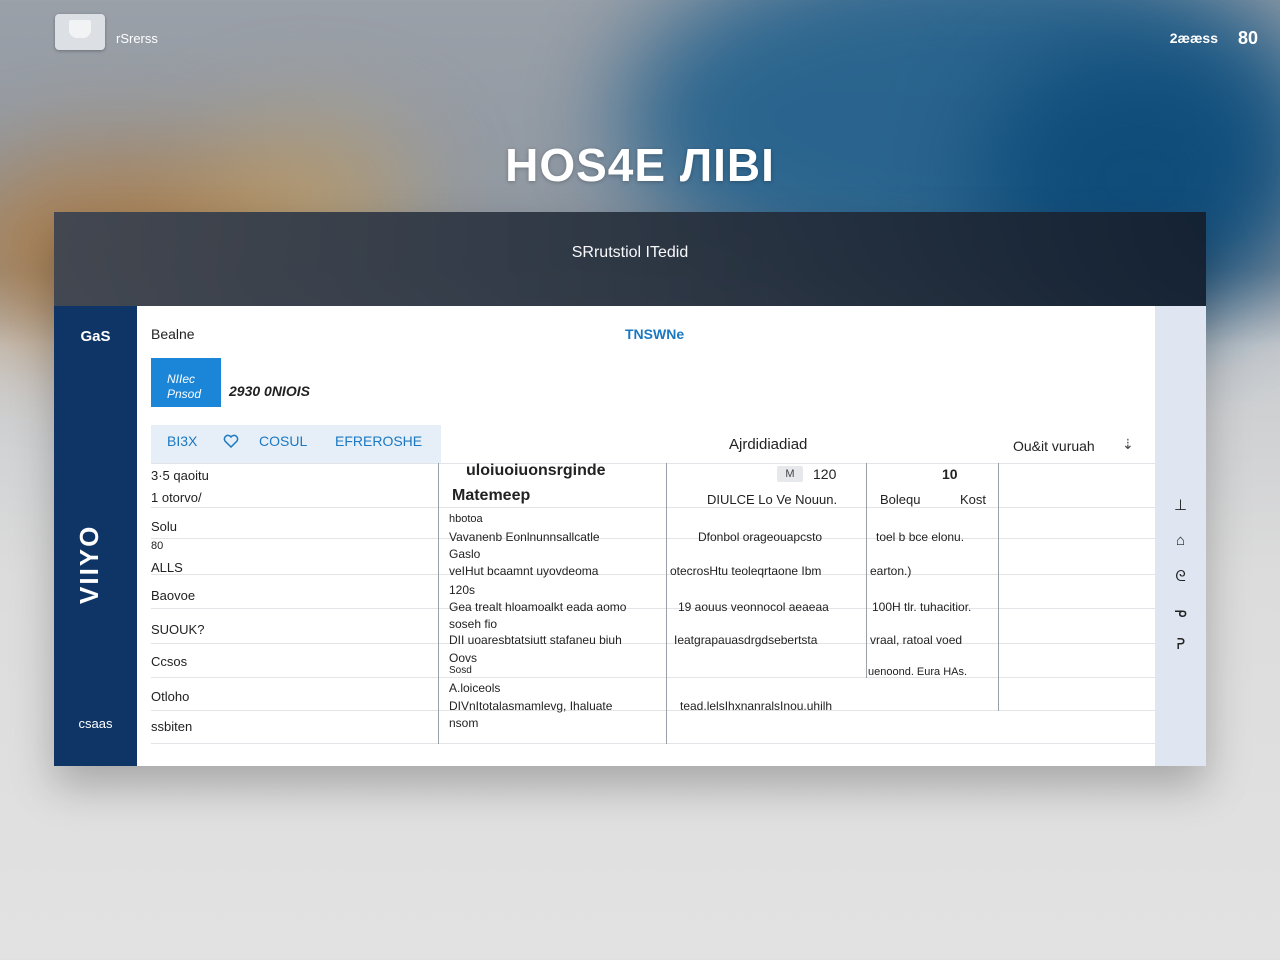 This screenshot has height=960, width=1280. What do you see at coordinates (80, 32) in the screenshot?
I see `app-logo-icon` at bounding box center [80, 32].